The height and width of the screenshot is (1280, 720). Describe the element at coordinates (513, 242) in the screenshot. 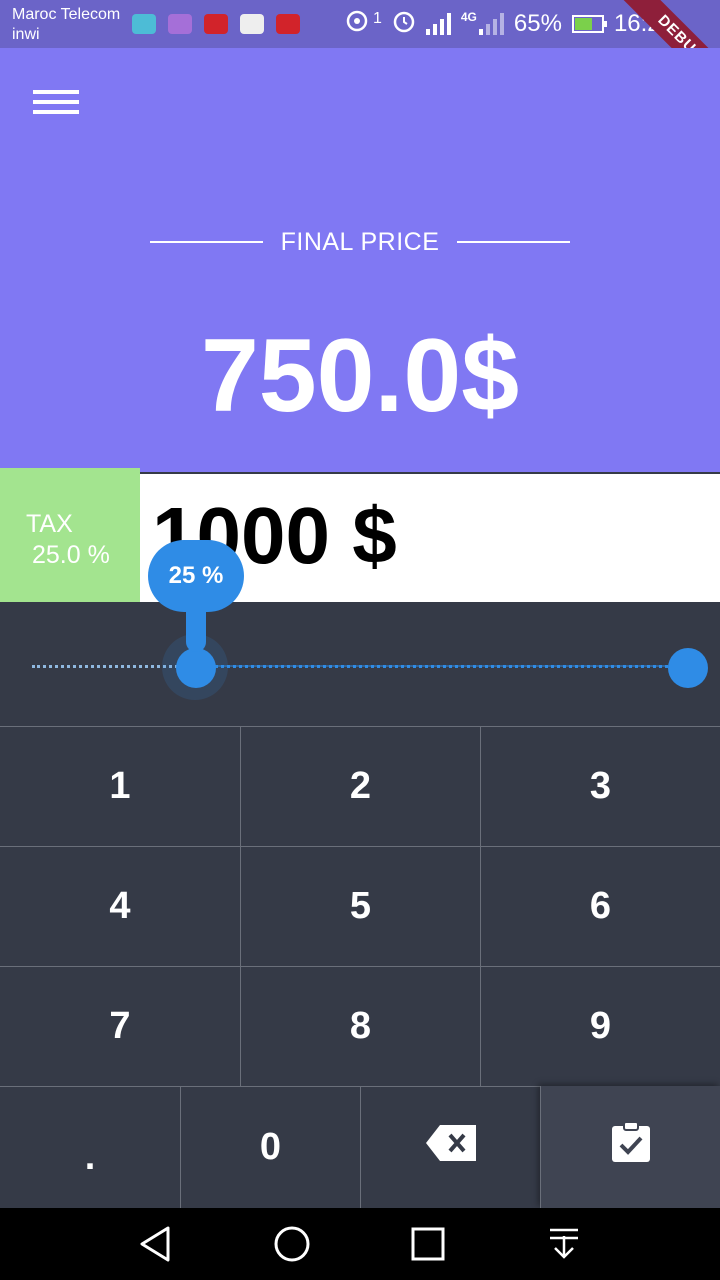

I see `divider-right` at that location.